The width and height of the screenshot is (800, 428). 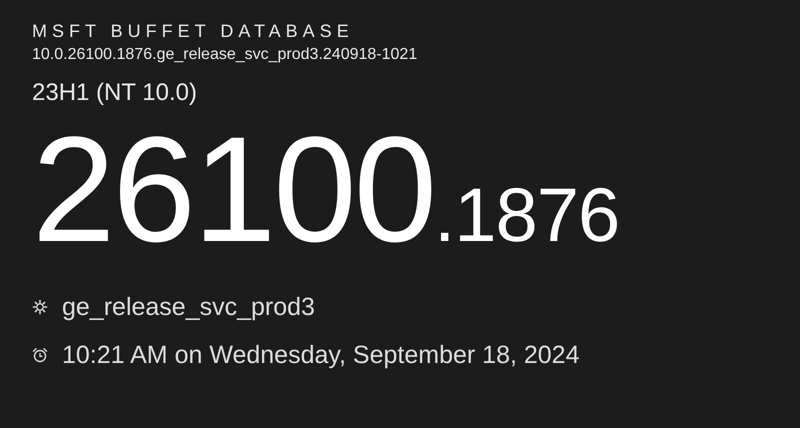 What do you see at coordinates (321, 355) in the screenshot?
I see `detail-text: 10:21 AM on Wednesday, September 18, 2024` at bounding box center [321, 355].